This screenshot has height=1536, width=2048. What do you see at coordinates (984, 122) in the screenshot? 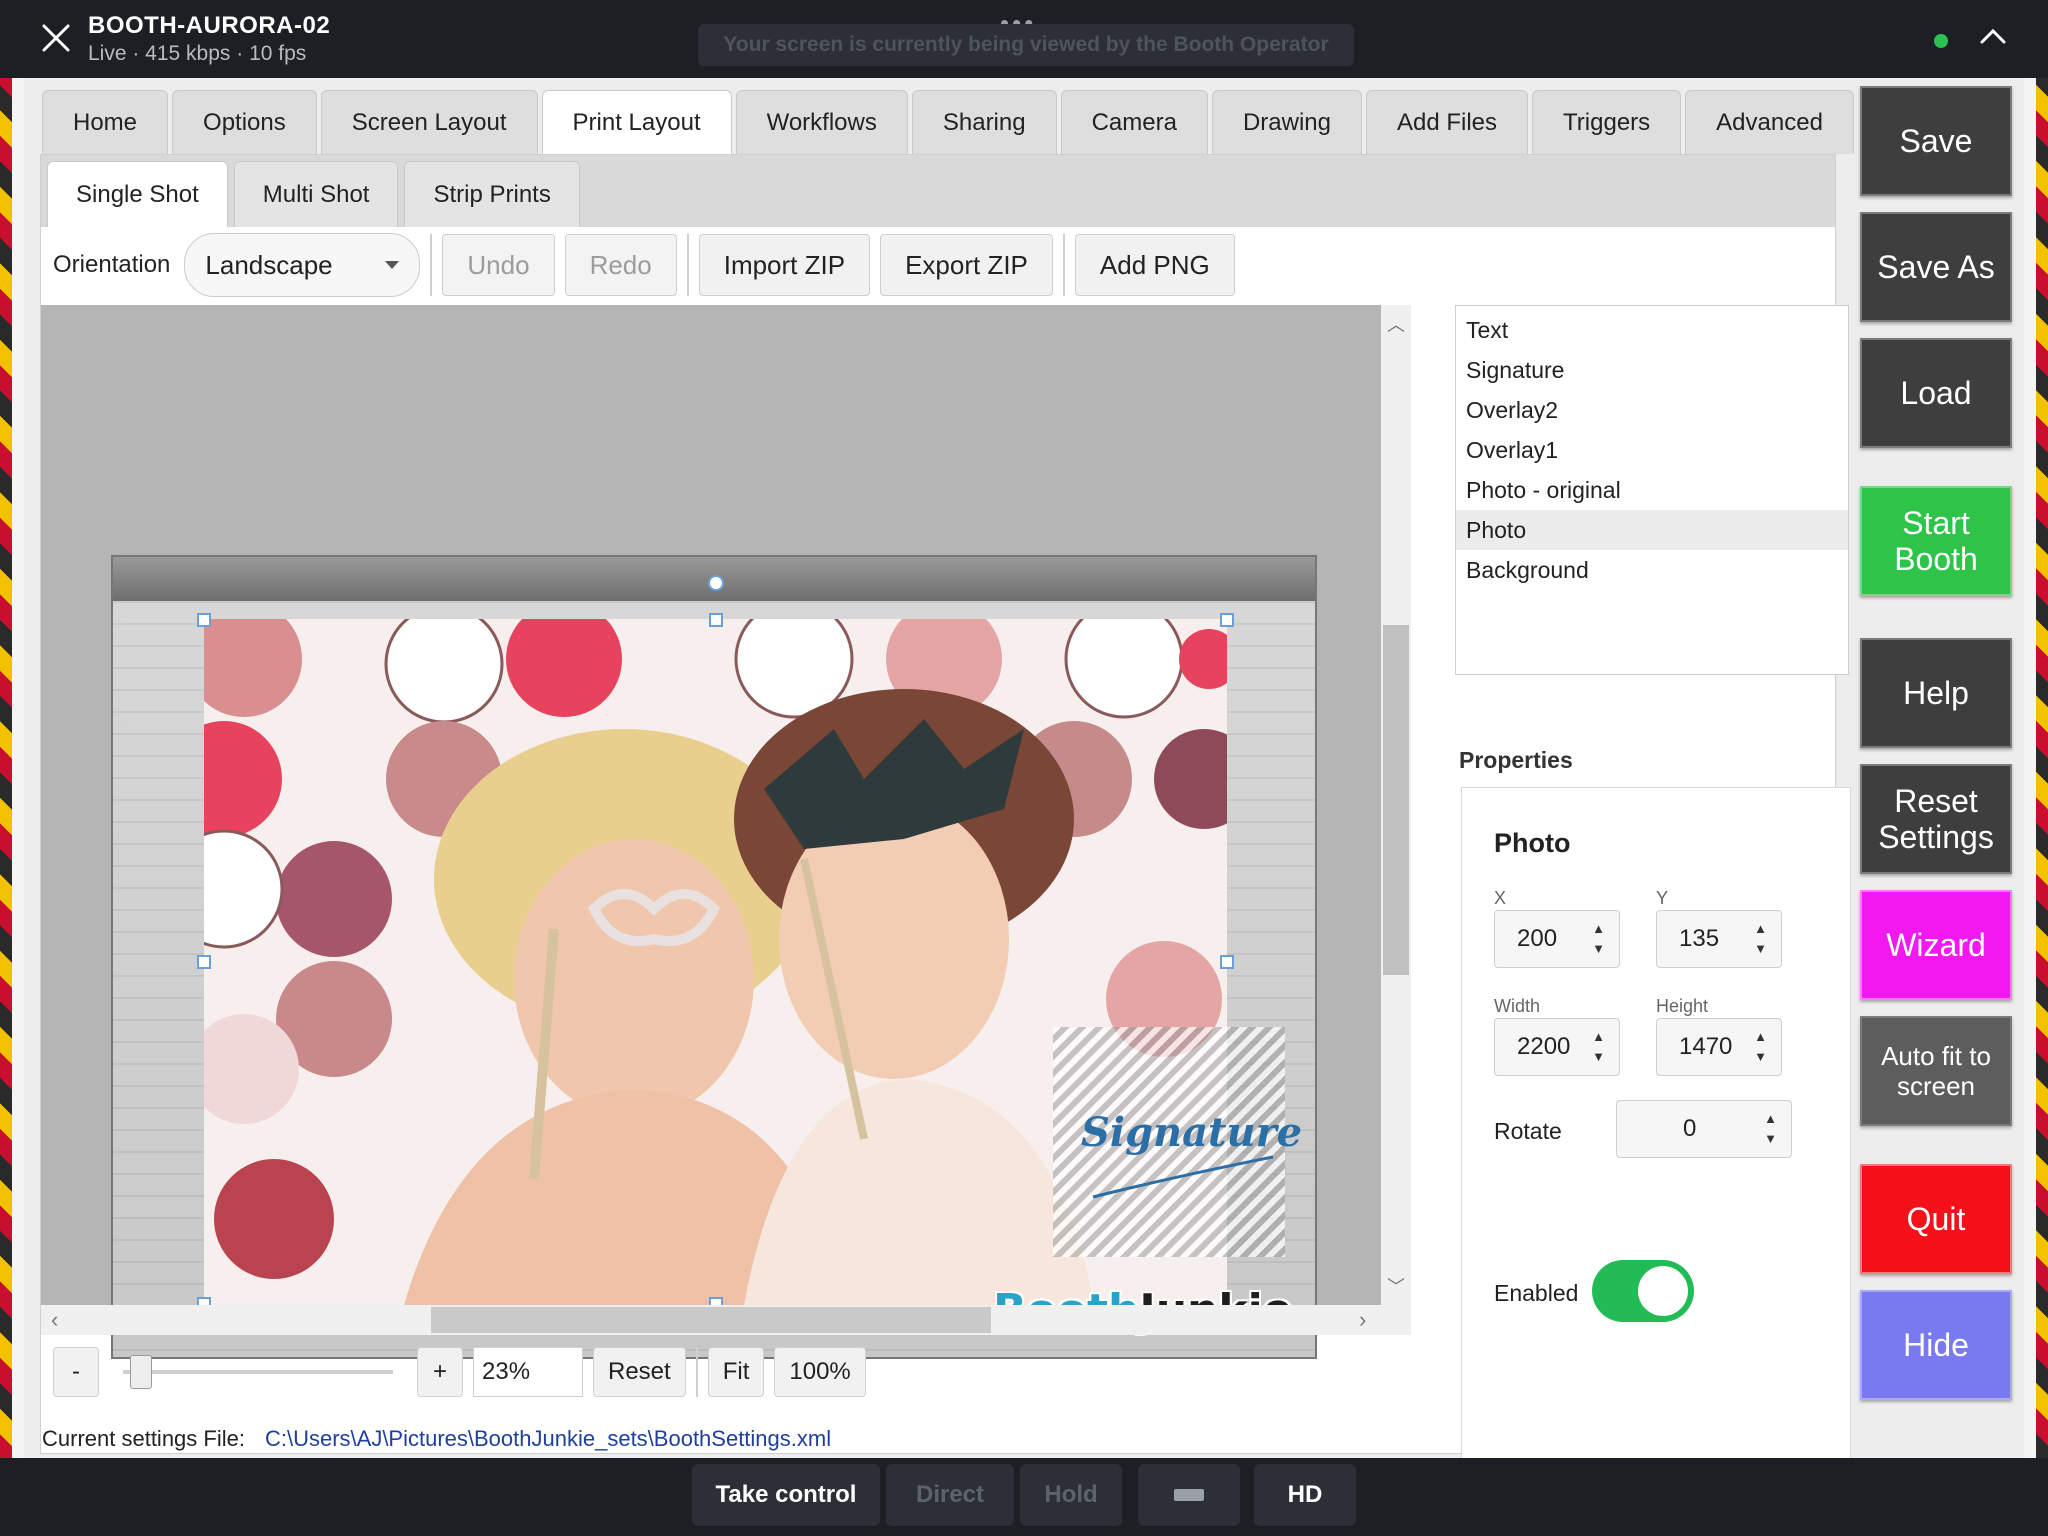
I see `tab-sharing: Sharing` at bounding box center [984, 122].